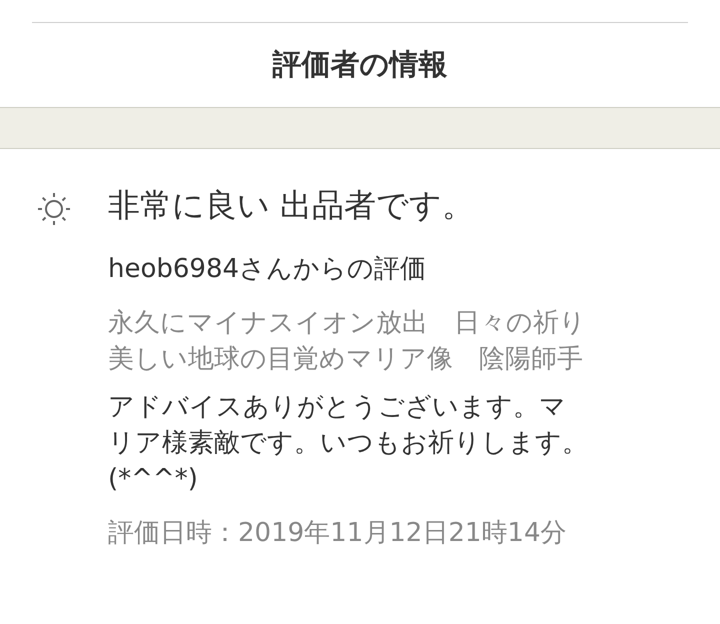  I want to click on rating-headline: 非常に良い 出品者です。, so click(292, 205).